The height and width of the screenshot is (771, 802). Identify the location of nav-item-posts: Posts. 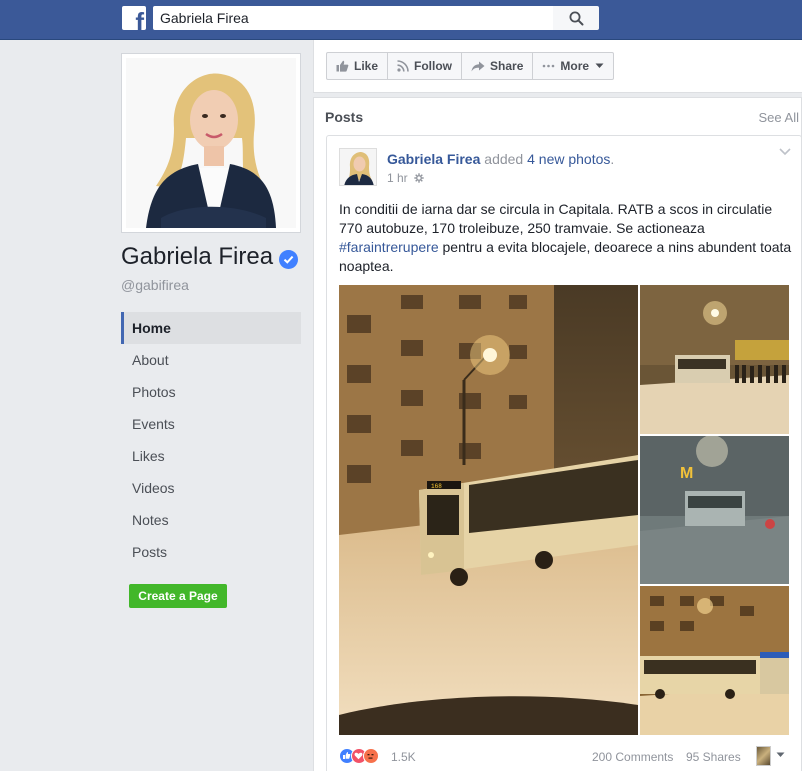
(211, 552).